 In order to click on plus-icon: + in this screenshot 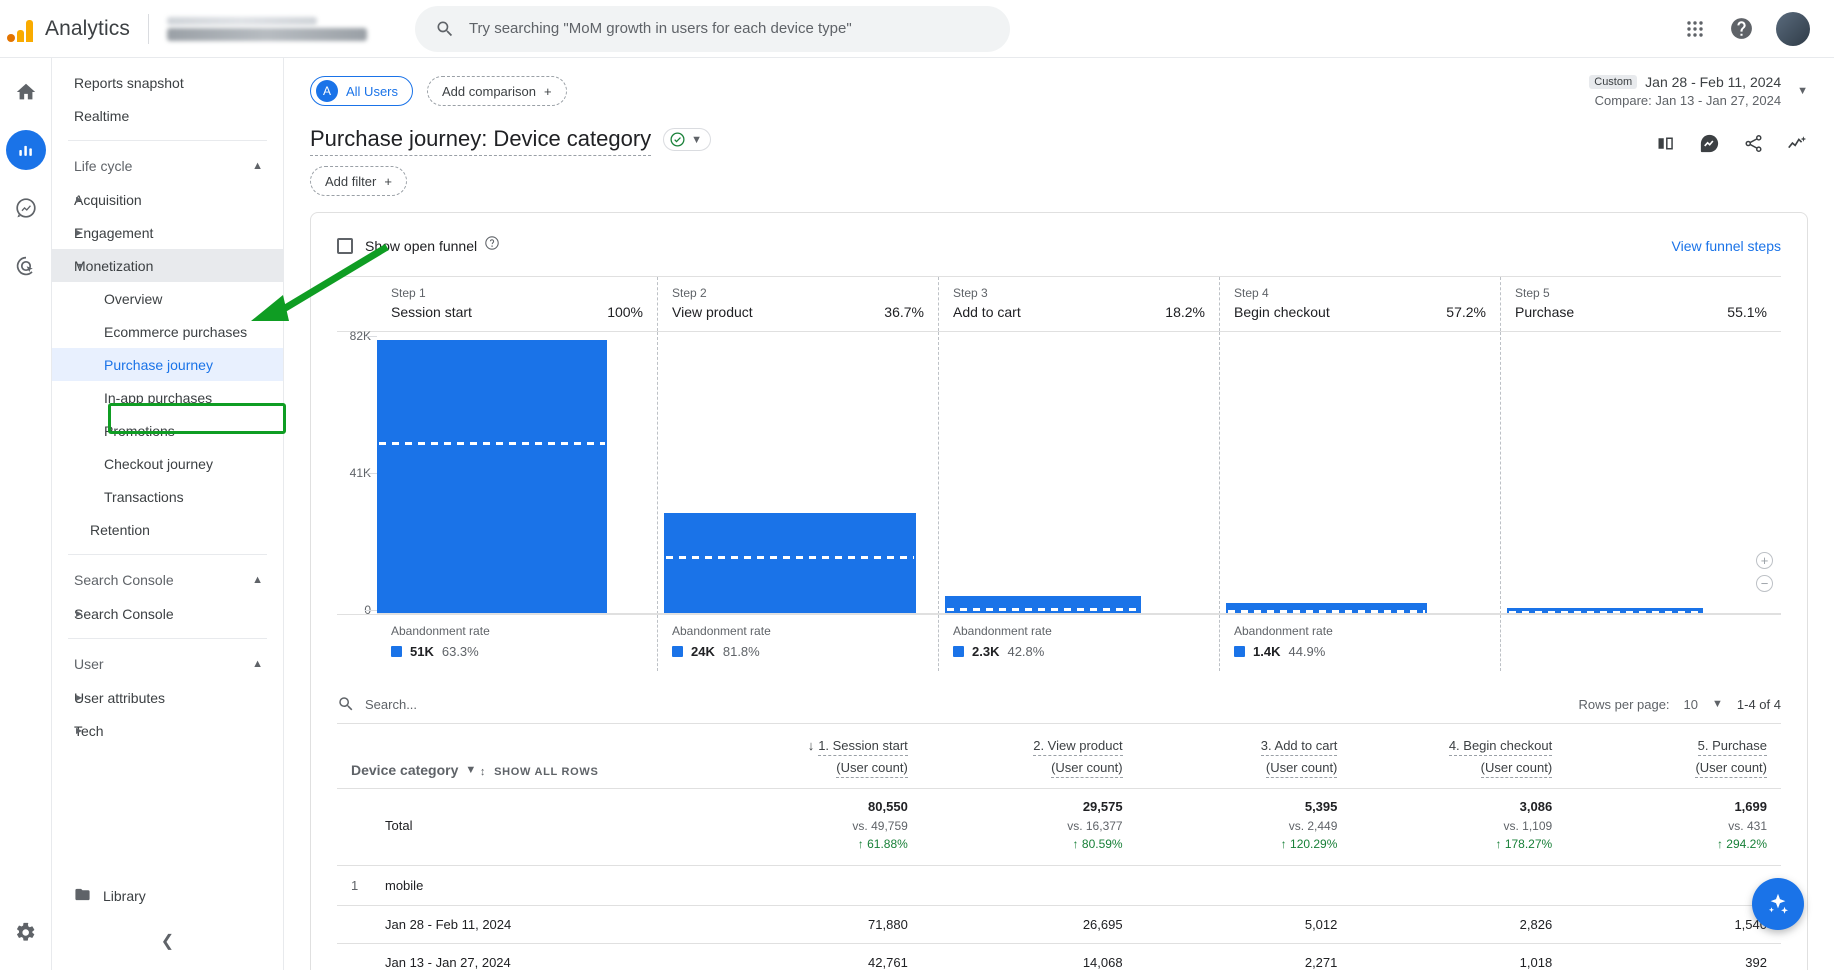, I will do `click(547, 91)`.